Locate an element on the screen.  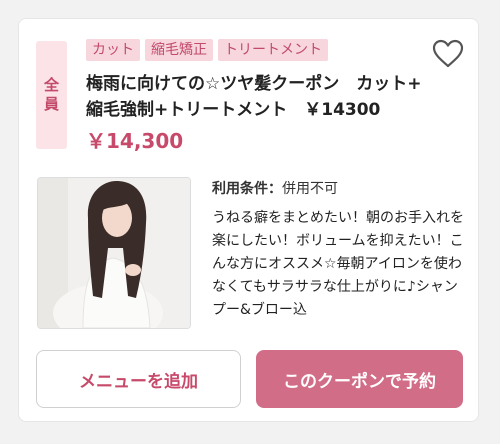
heart-outline-icon is located at coordinates (448, 54).